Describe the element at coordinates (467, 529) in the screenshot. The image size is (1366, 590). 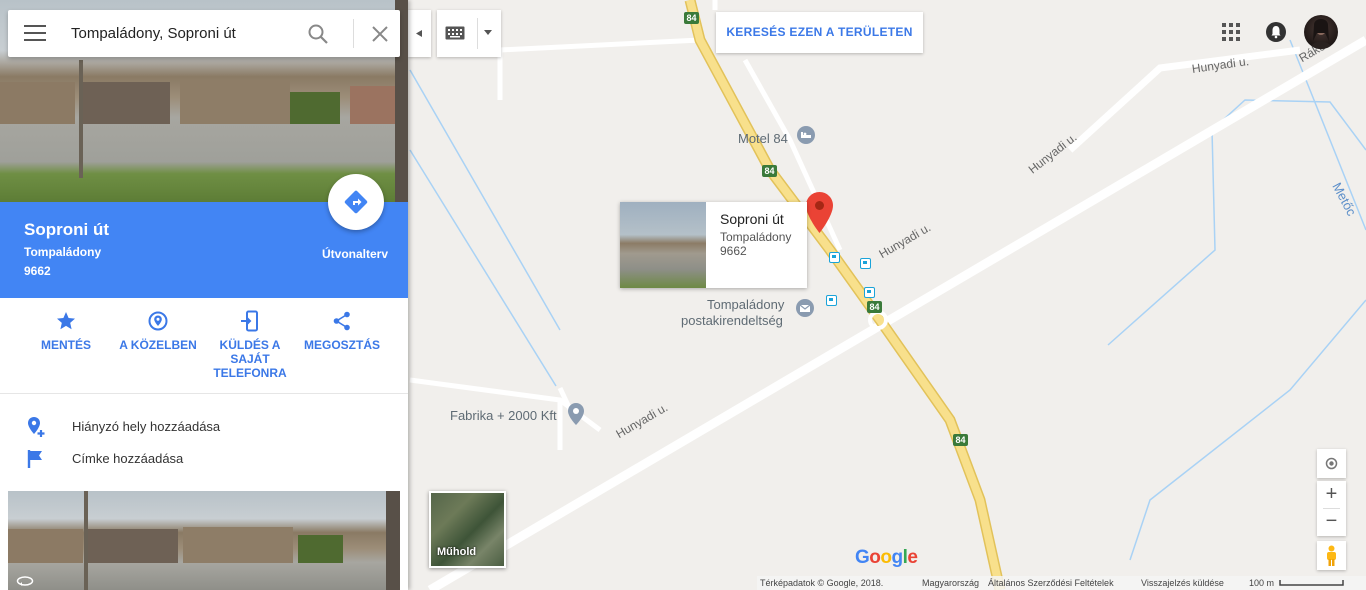
I see `satellite-layer-toggle: Műhold` at that location.